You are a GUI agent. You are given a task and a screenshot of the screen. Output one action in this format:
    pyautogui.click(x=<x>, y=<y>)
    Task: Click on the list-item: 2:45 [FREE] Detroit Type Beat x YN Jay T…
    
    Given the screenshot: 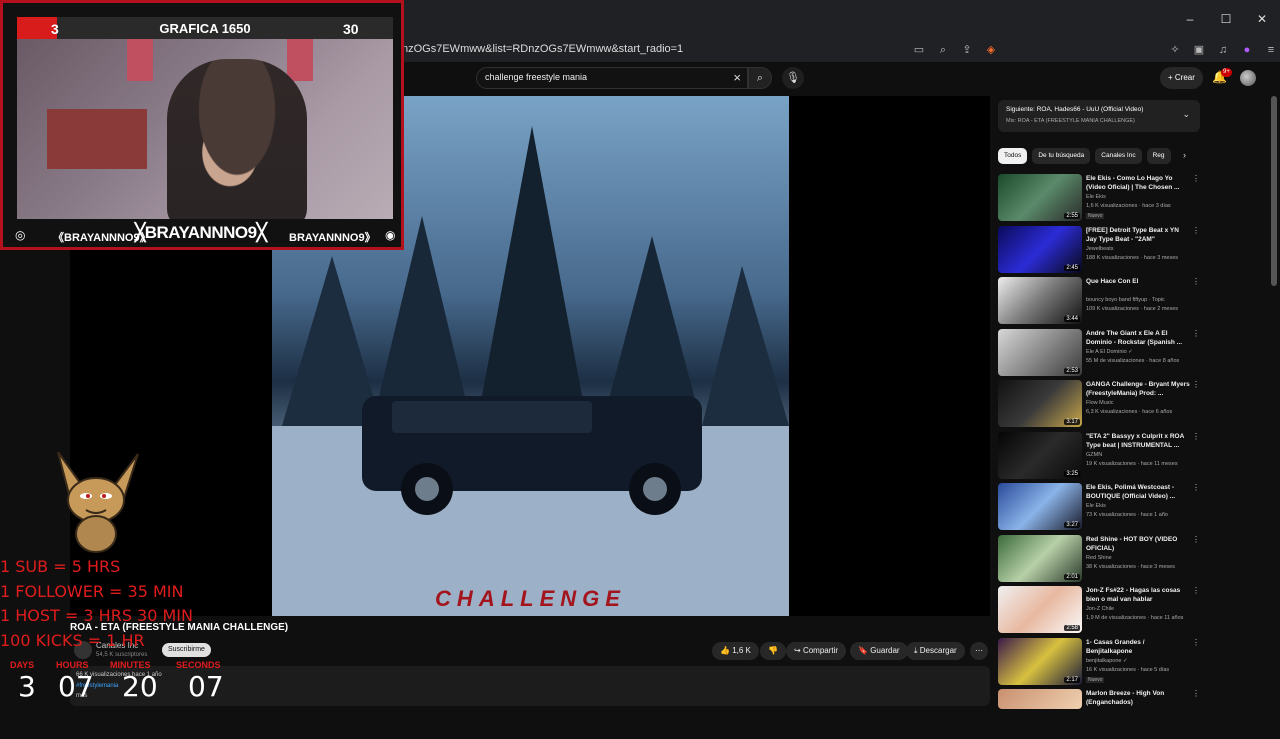 What is the action you would take?
    pyautogui.click(x=1099, y=250)
    